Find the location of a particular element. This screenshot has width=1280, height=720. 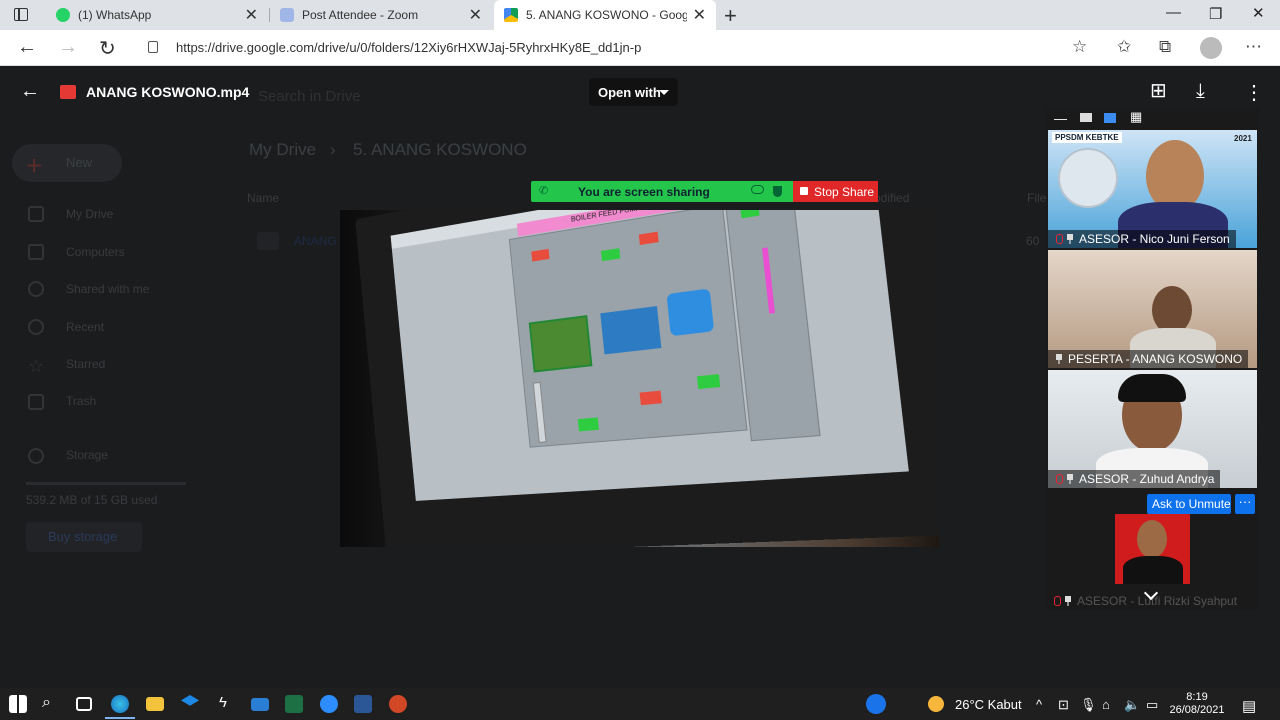

breadcrumb-folder: 5. ANANG KOSWONO is located at coordinates (440, 150).